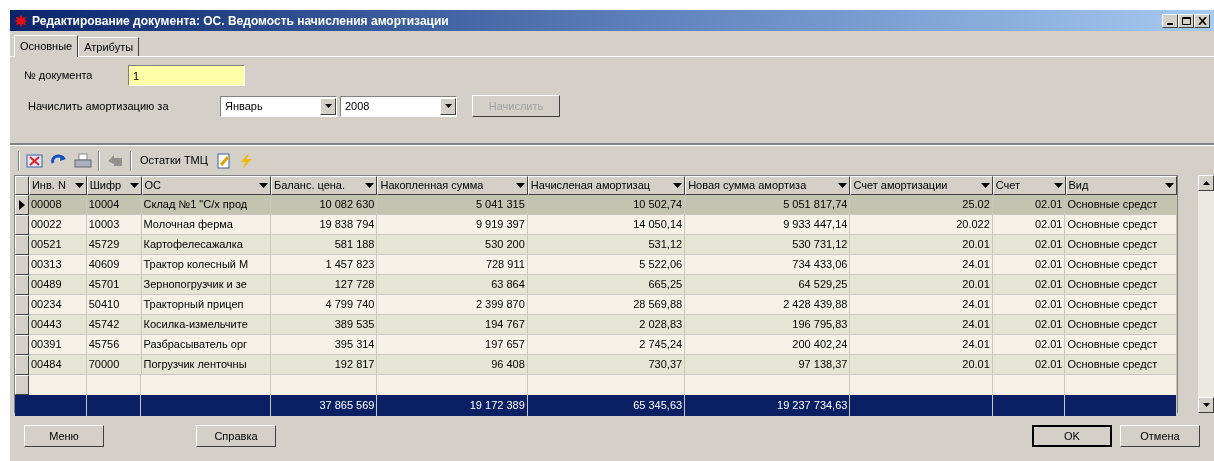 This screenshot has height=461, width=1214. I want to click on dialog-button: Меню, so click(64, 436).